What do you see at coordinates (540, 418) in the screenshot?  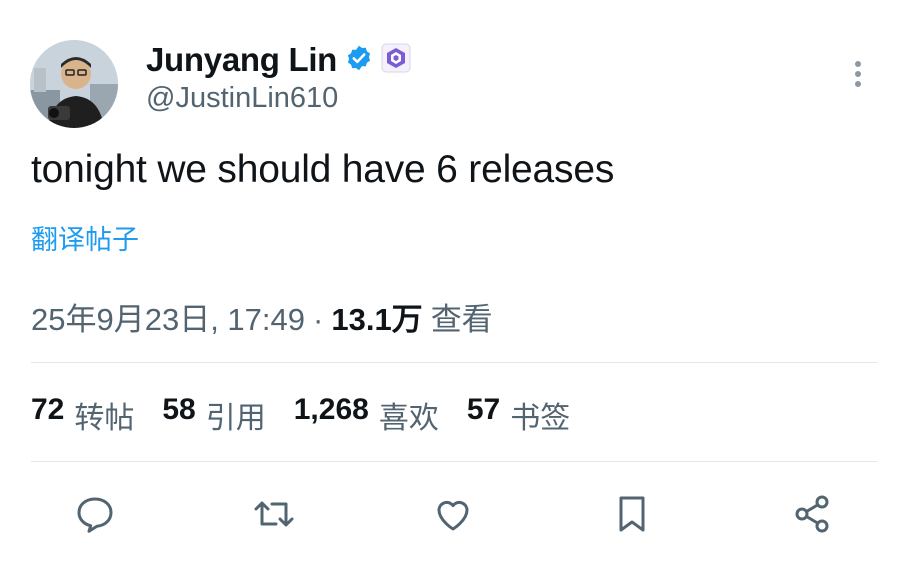 I see `stat-label: 书签` at bounding box center [540, 418].